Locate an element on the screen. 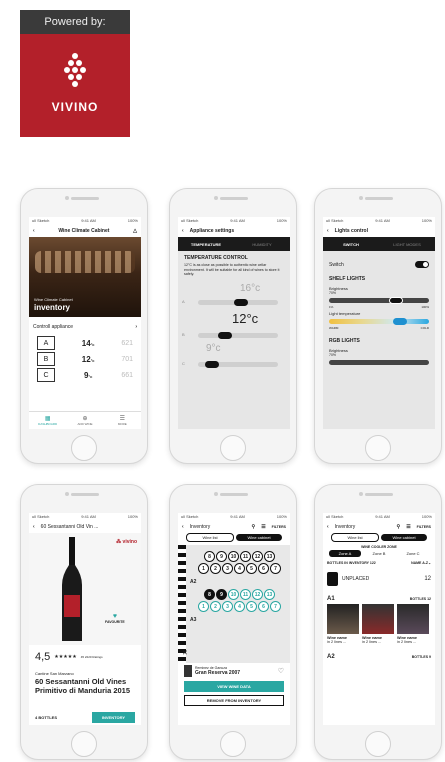  zone-letter: B is located at coordinates (46, 359).